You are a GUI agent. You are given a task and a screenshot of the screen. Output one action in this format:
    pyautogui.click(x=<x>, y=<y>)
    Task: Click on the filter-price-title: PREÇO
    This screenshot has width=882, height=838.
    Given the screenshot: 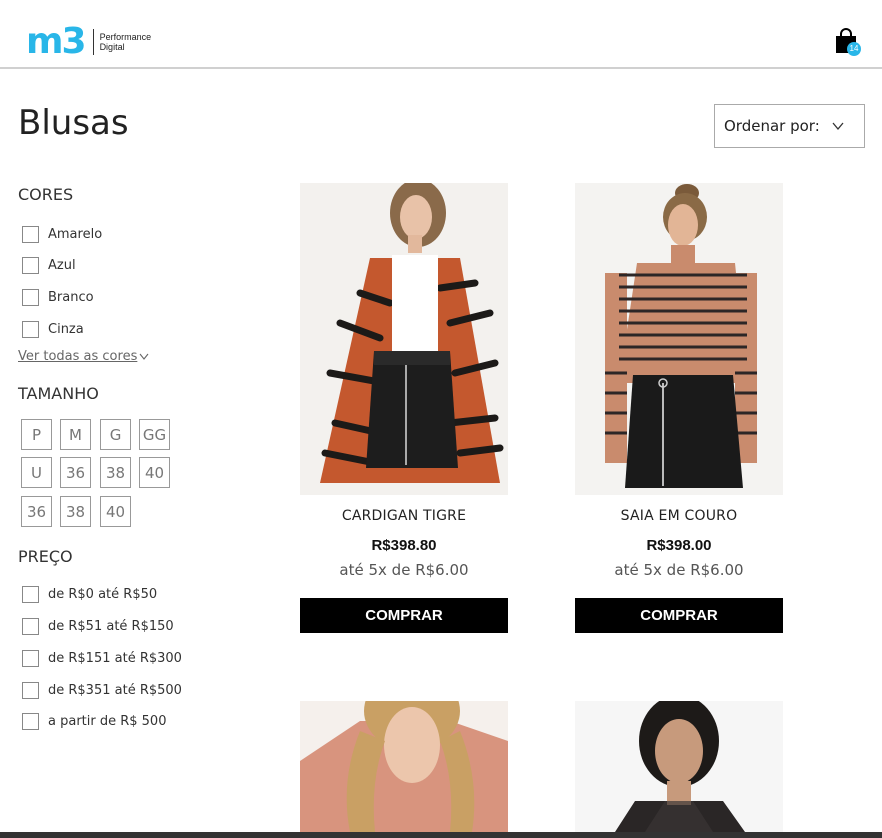 What is the action you would take?
    pyautogui.click(x=45, y=556)
    